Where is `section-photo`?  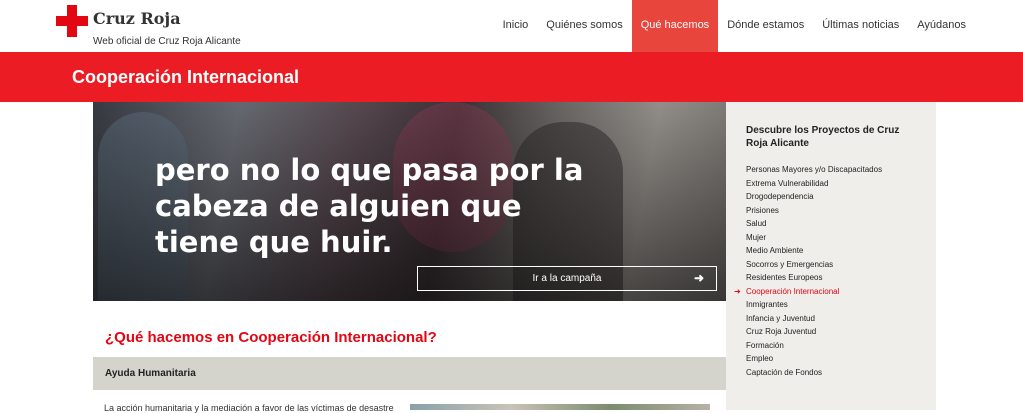
section-photo is located at coordinates (560, 407).